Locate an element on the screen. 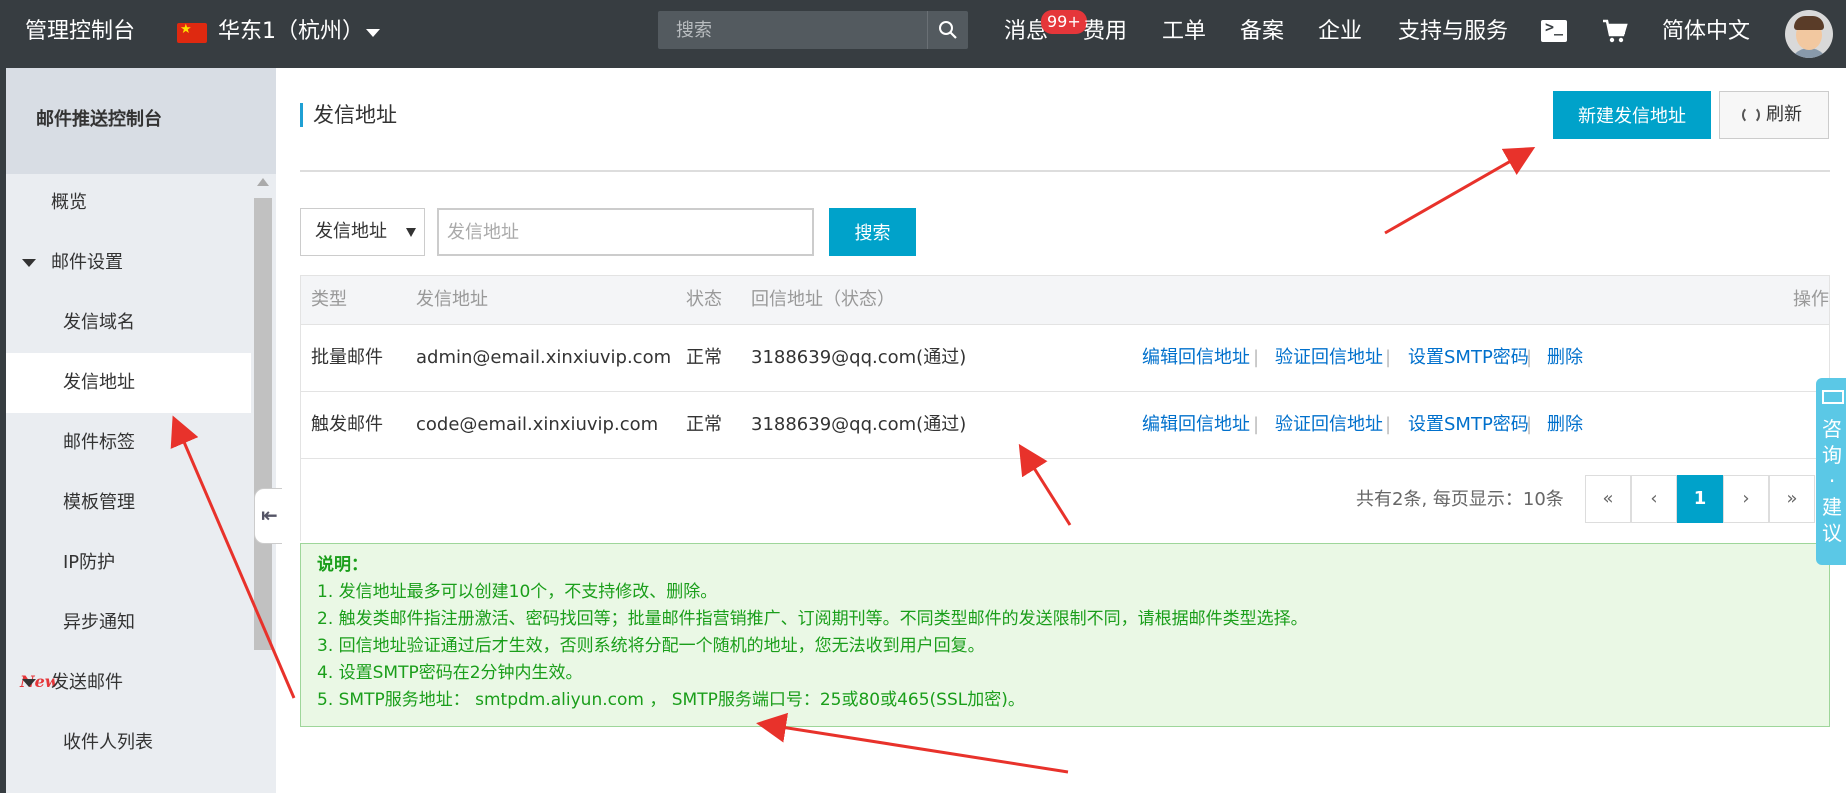 The height and width of the screenshot is (793, 1846). instructions-title: 说明： is located at coordinates (342, 565).